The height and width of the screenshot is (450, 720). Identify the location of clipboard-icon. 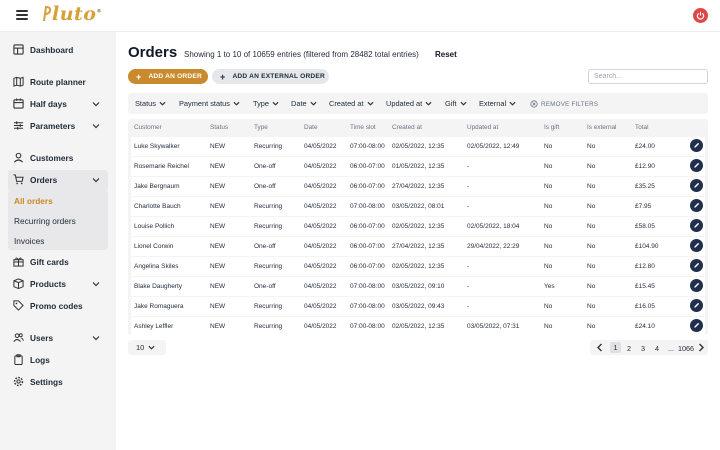
(18, 359).